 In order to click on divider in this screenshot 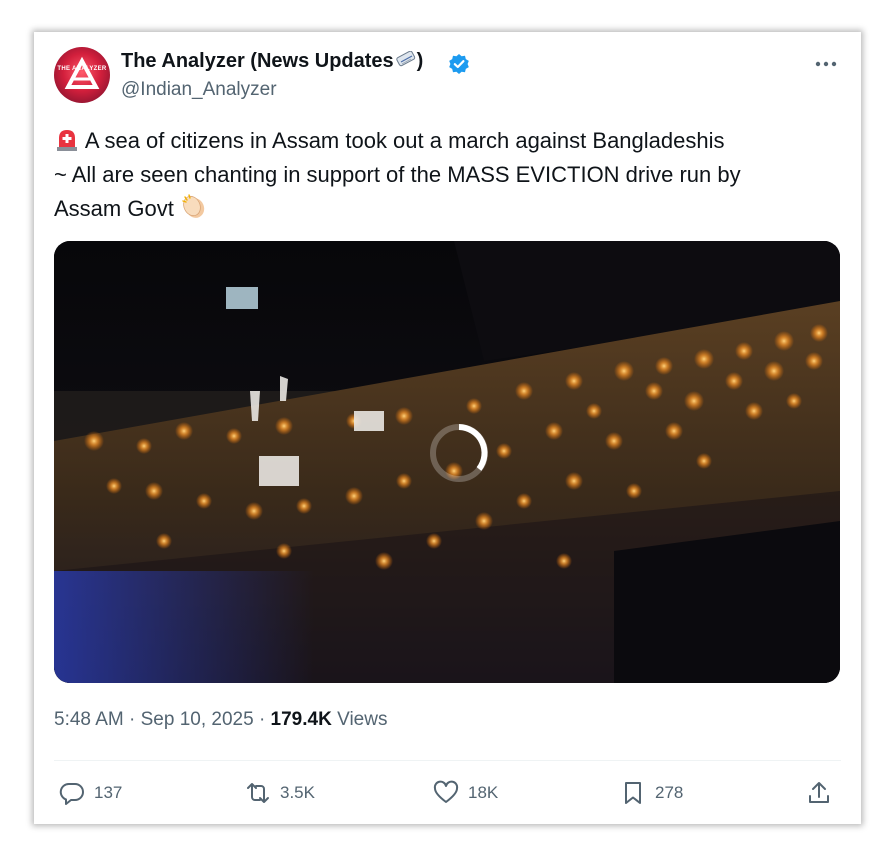, I will do `click(447, 760)`.